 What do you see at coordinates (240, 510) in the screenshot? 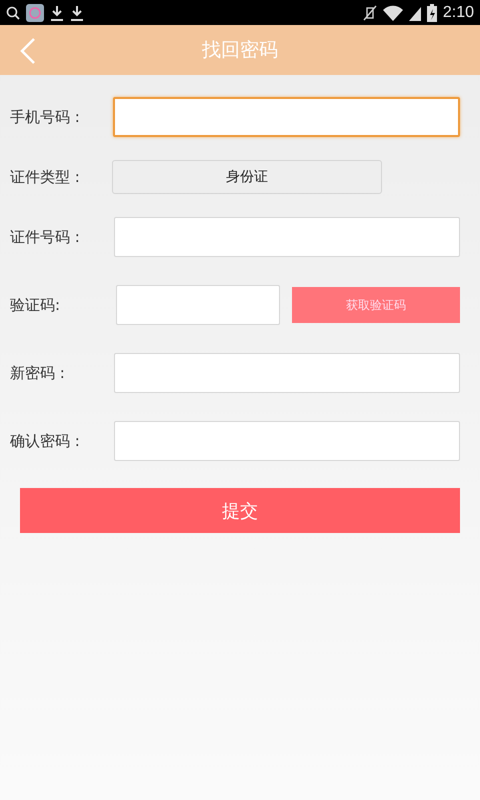
I see `submit-button: 提交` at bounding box center [240, 510].